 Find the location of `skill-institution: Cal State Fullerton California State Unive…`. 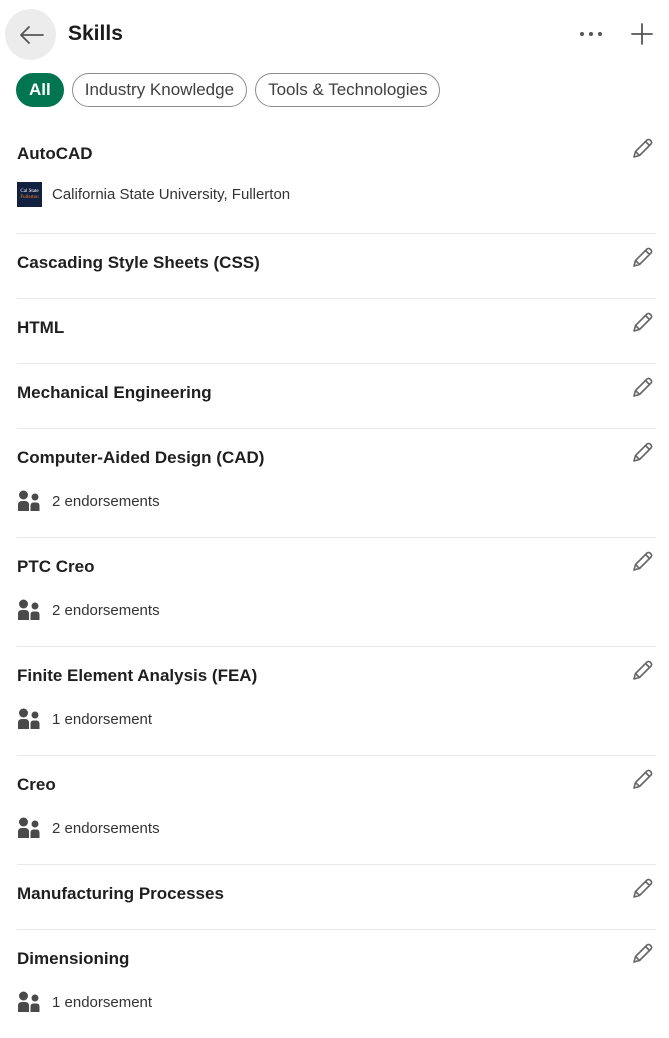

skill-institution: Cal State Fullerton California State Unive… is located at coordinates (153, 194).